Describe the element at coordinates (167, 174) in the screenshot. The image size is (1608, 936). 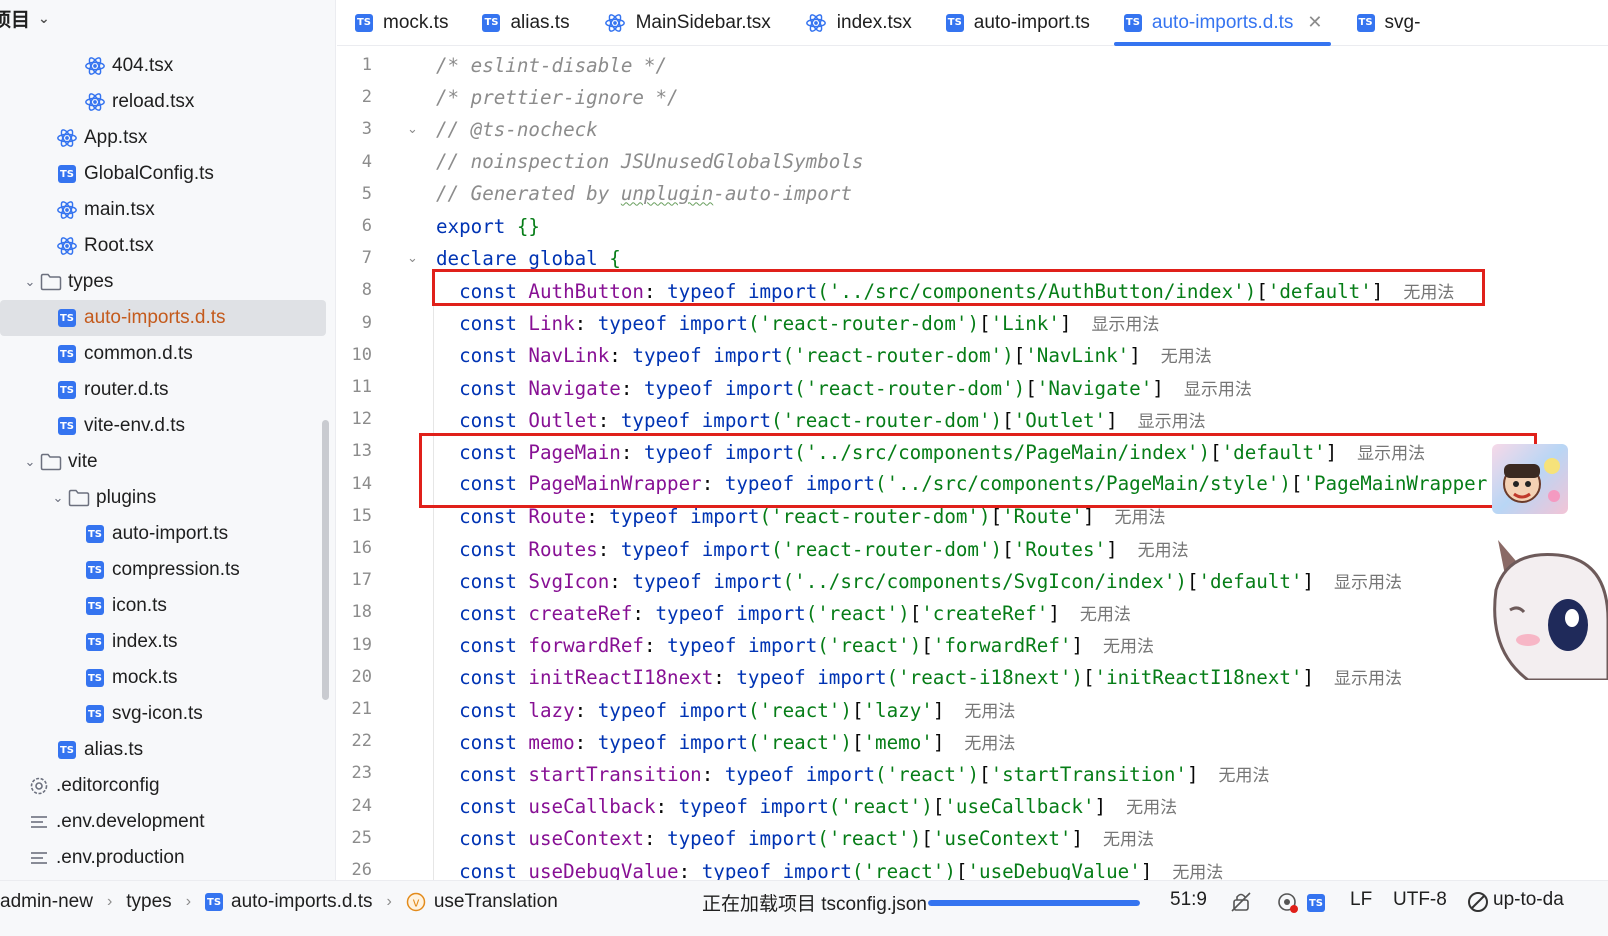
I see `tree-item-globalconfig-ts: TS GlobalConfig.ts` at that location.